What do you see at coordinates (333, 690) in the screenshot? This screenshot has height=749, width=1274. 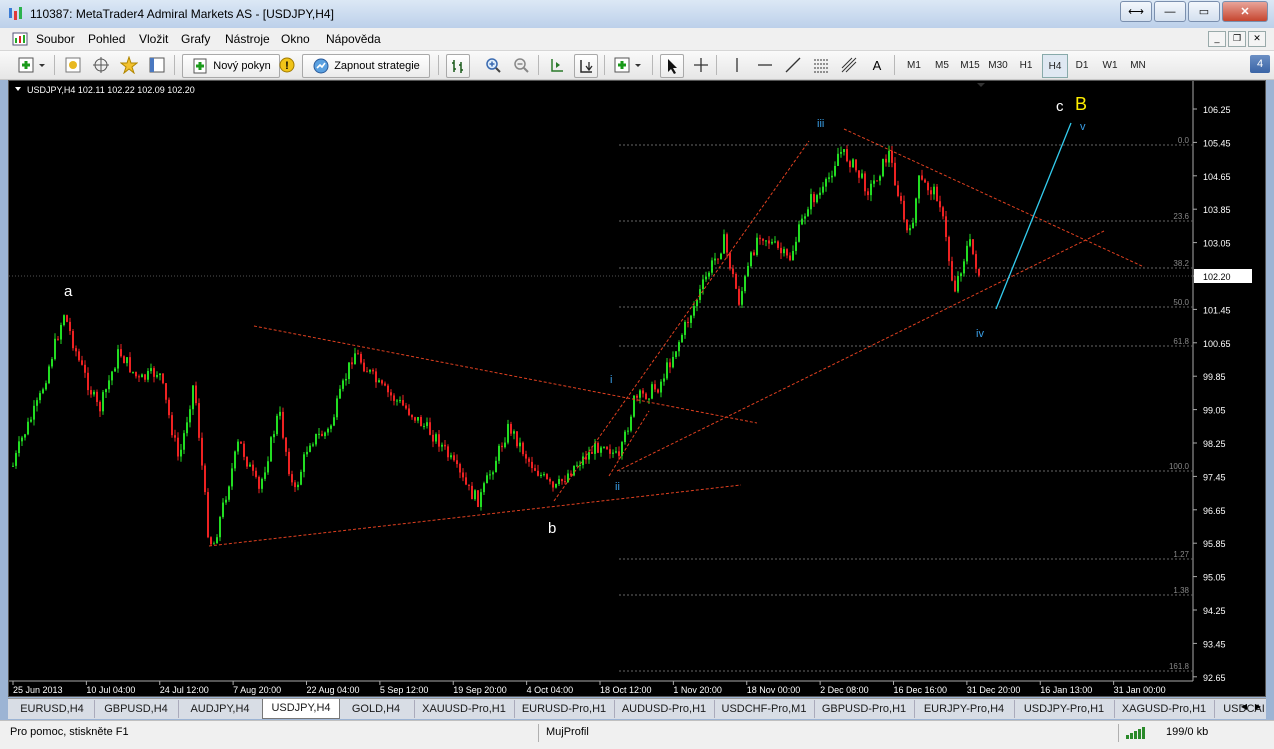 I see `time-tick-label: 22 Aug 04:00` at bounding box center [333, 690].